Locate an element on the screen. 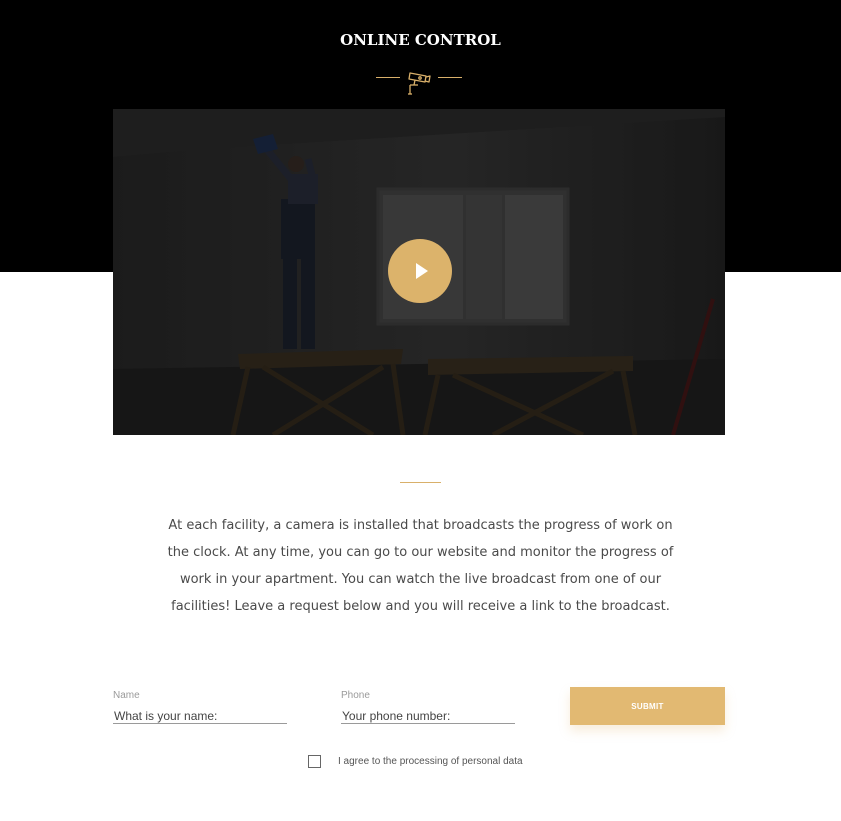  section-title: ONLINE CONTROL is located at coordinates (420, 40).